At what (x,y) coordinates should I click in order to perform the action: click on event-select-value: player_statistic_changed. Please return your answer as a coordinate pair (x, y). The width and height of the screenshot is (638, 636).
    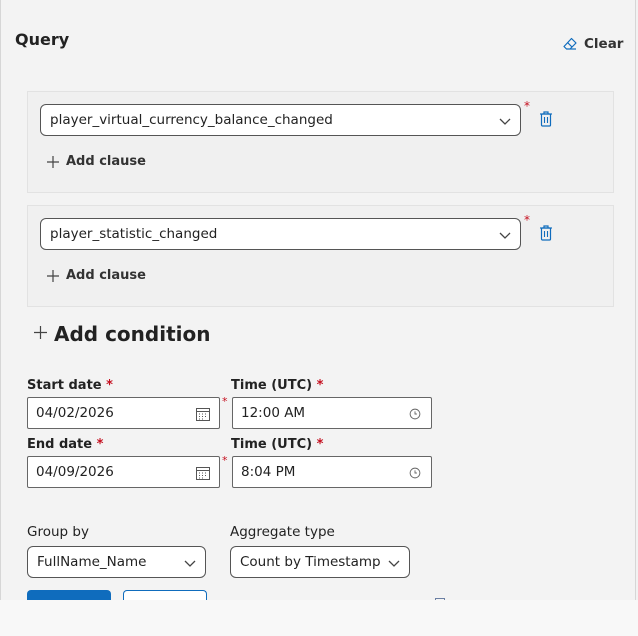
    Looking at the image, I should click on (134, 234).